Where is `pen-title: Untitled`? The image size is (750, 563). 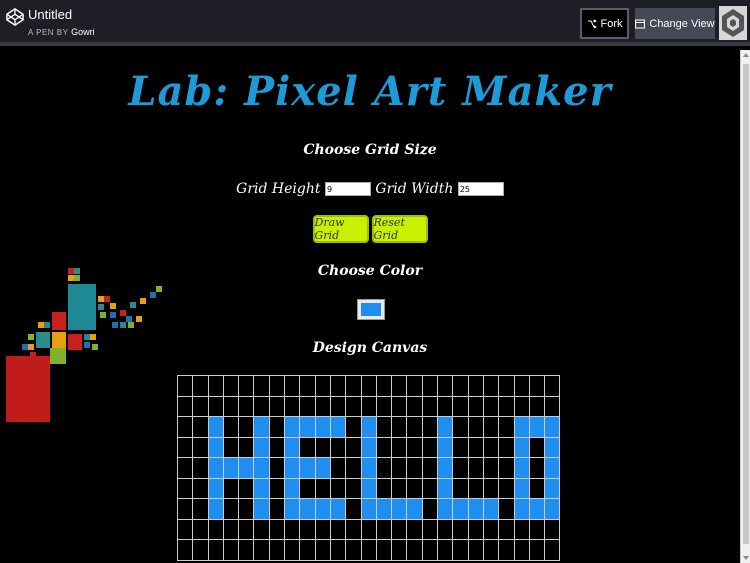 pen-title: Untitled is located at coordinates (50, 14).